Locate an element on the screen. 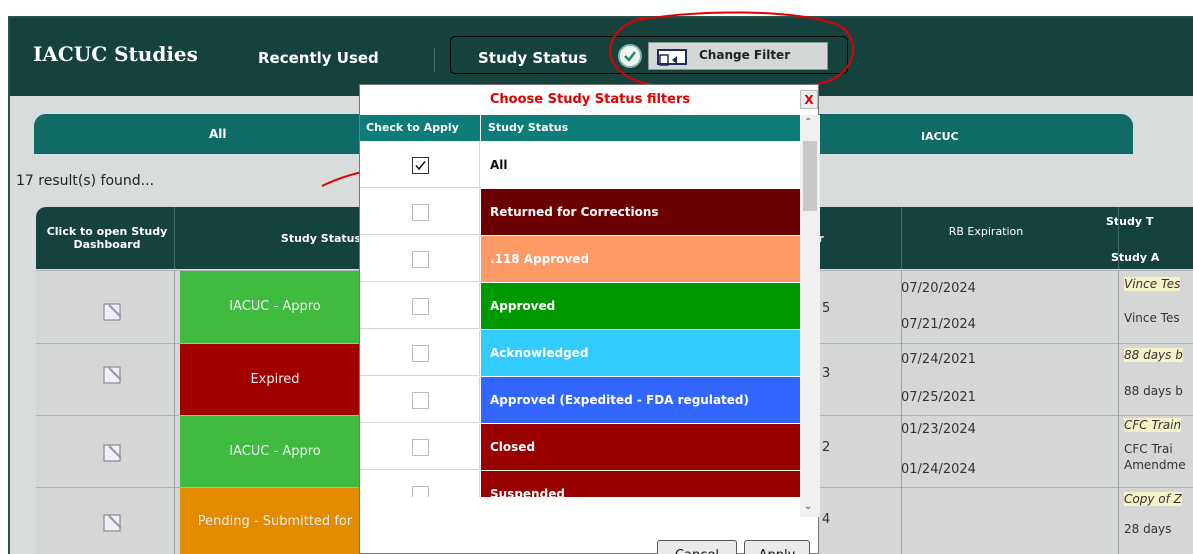 This screenshot has height=554, width=1193. tab-iacuc-label: IACUC is located at coordinates (940, 136).